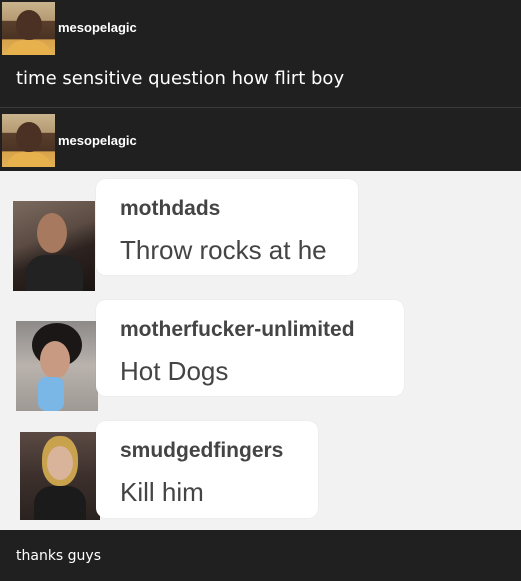  Describe the element at coordinates (201, 451) in the screenshot. I see `reply-username: smudgedfingers` at that location.